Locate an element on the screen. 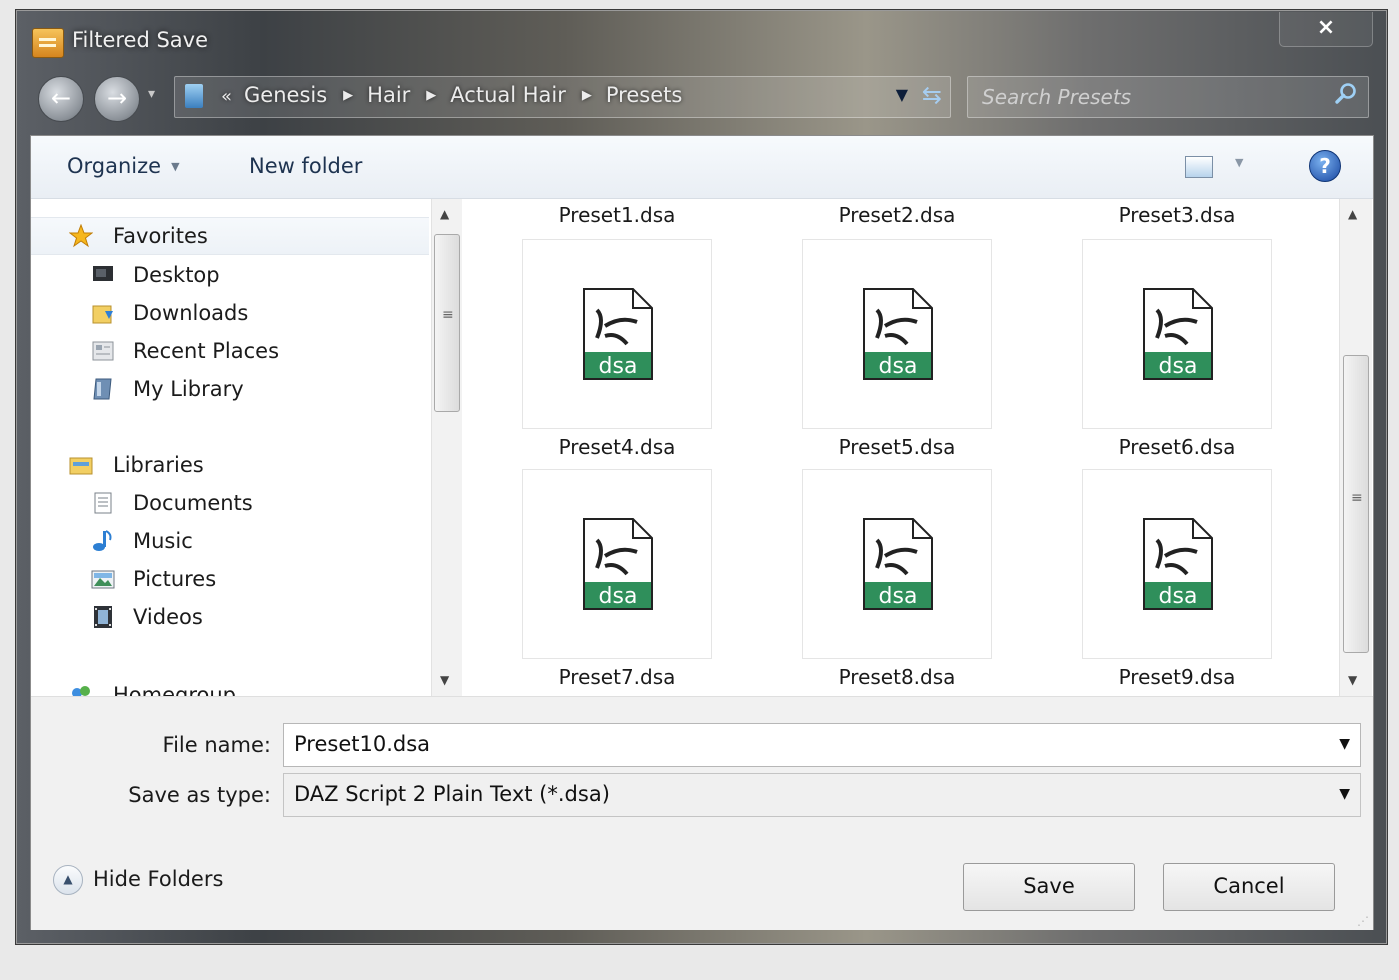 The image size is (1399, 980). breadcrumb: « Genesis ▶ Hair ▶ Actual Hair ▶ Presets is located at coordinates (451, 95).